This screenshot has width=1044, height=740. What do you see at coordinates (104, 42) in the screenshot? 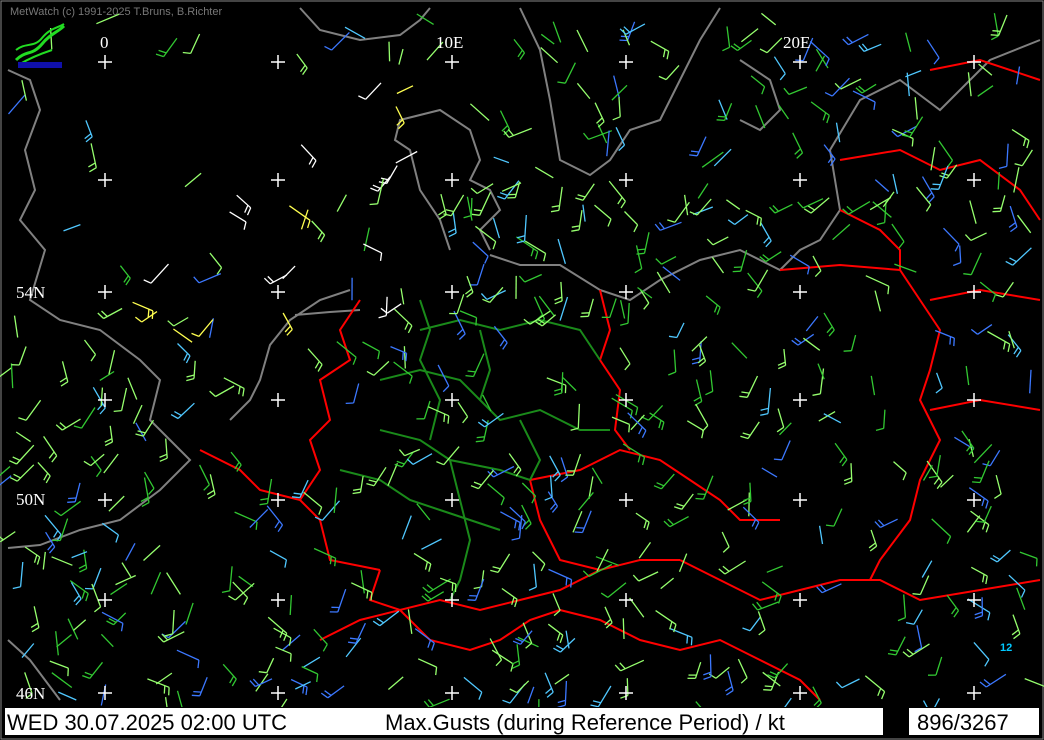
I see `lon-label-0: 0` at bounding box center [104, 42].